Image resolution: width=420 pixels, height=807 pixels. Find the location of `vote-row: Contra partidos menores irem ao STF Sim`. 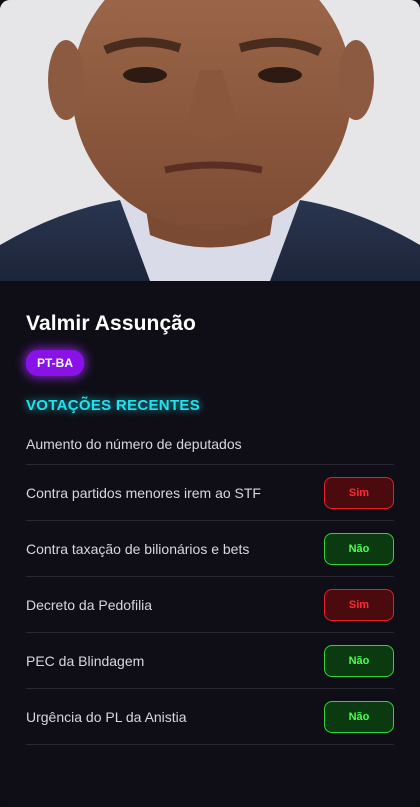

vote-row: Contra partidos menores irem ao STF Sim is located at coordinates (210, 493).